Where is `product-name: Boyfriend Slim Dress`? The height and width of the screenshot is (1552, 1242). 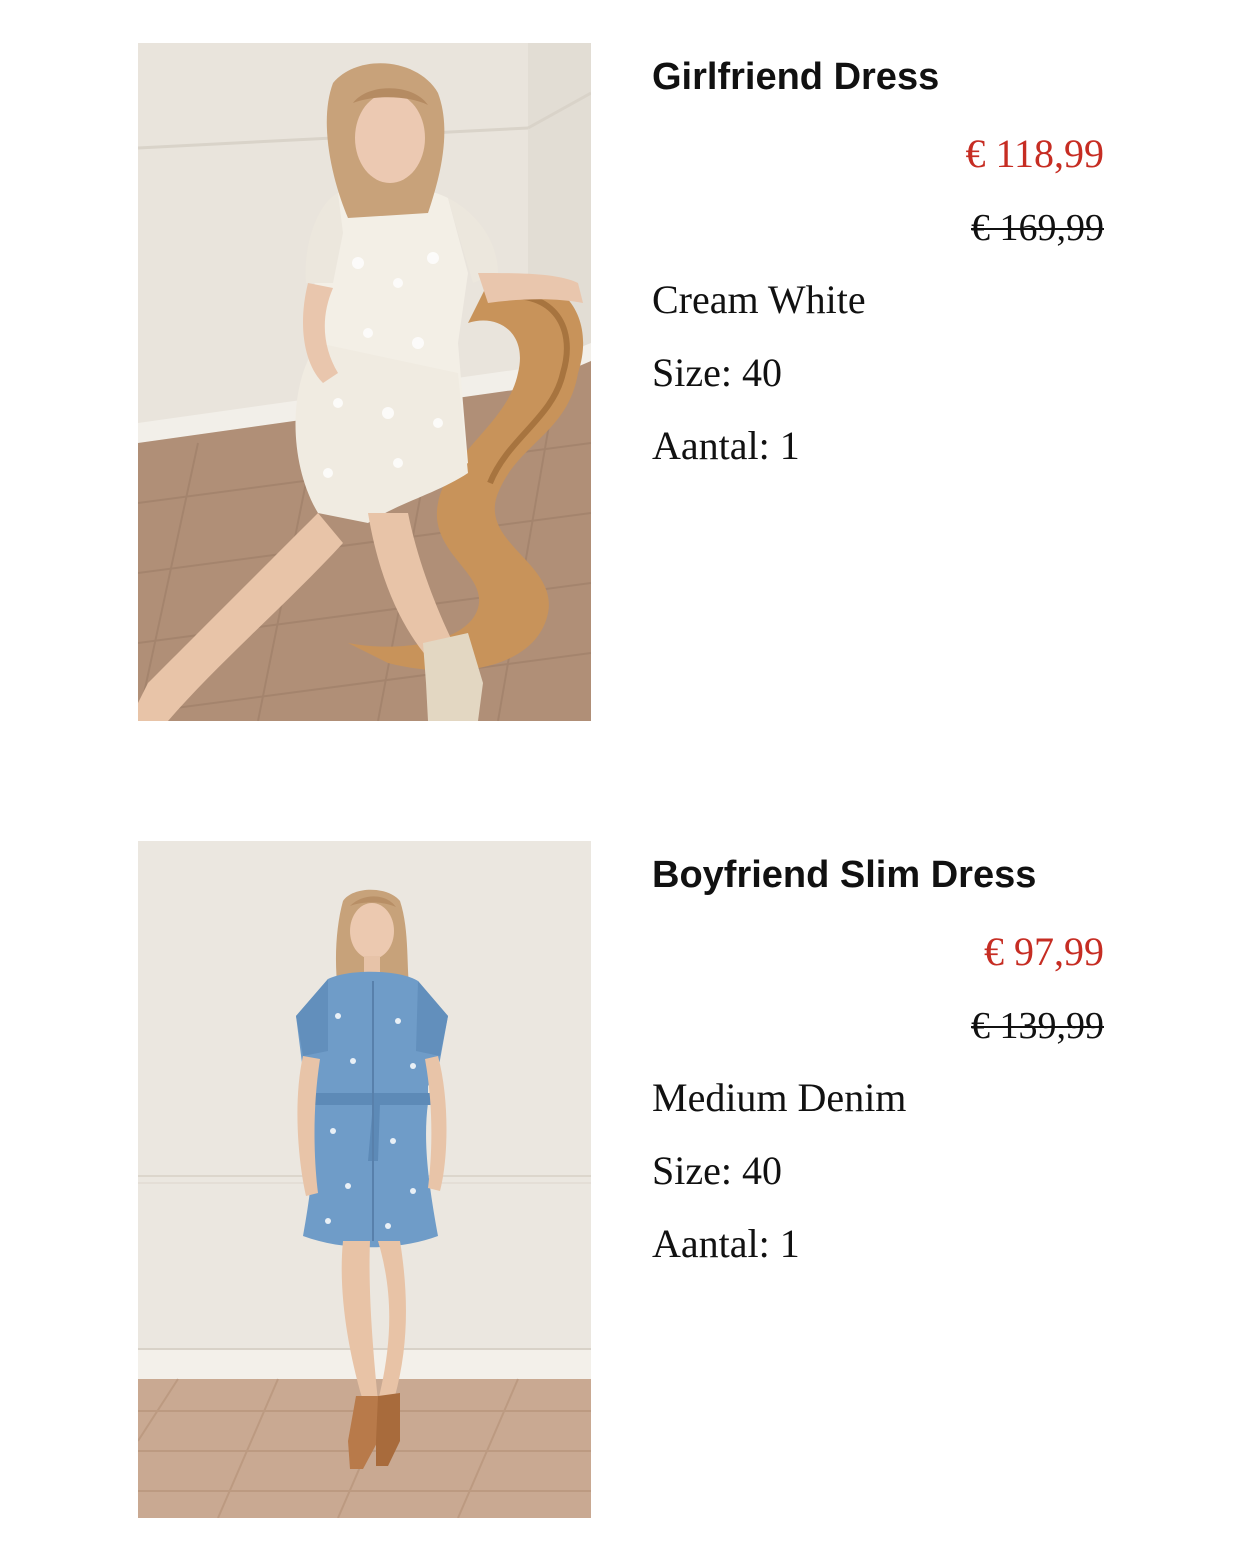
product-name: Boyfriend Slim Dress is located at coordinates (844, 875).